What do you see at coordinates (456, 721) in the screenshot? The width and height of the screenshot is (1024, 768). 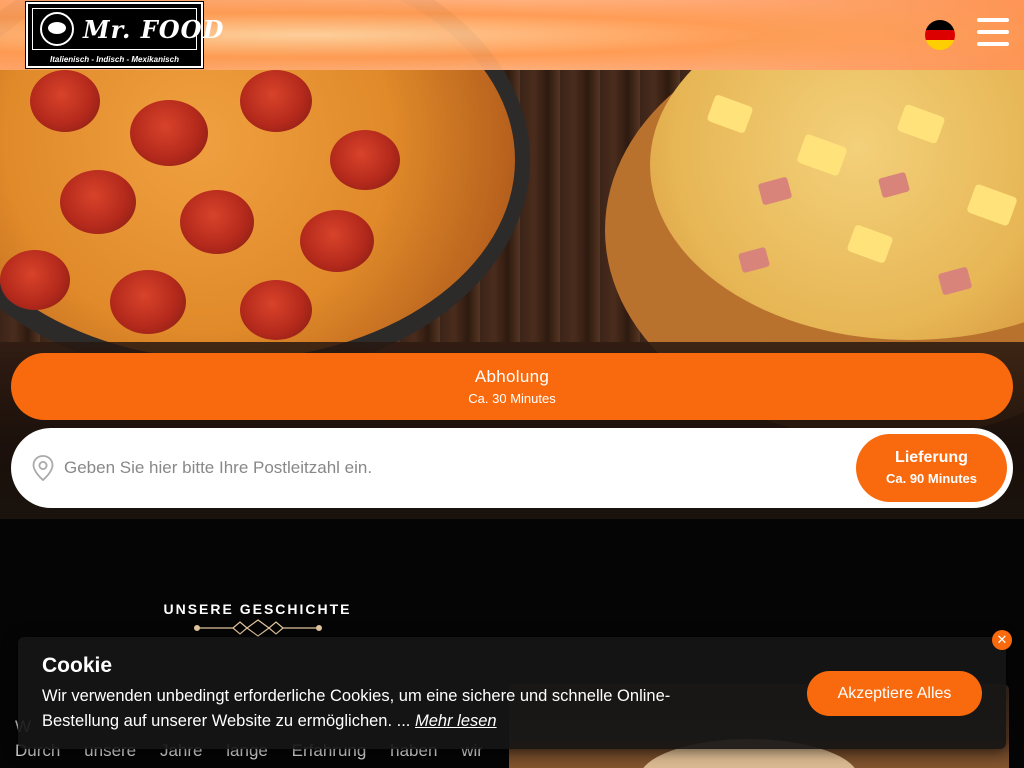 I see `read-more-link: Mehr lesen` at bounding box center [456, 721].